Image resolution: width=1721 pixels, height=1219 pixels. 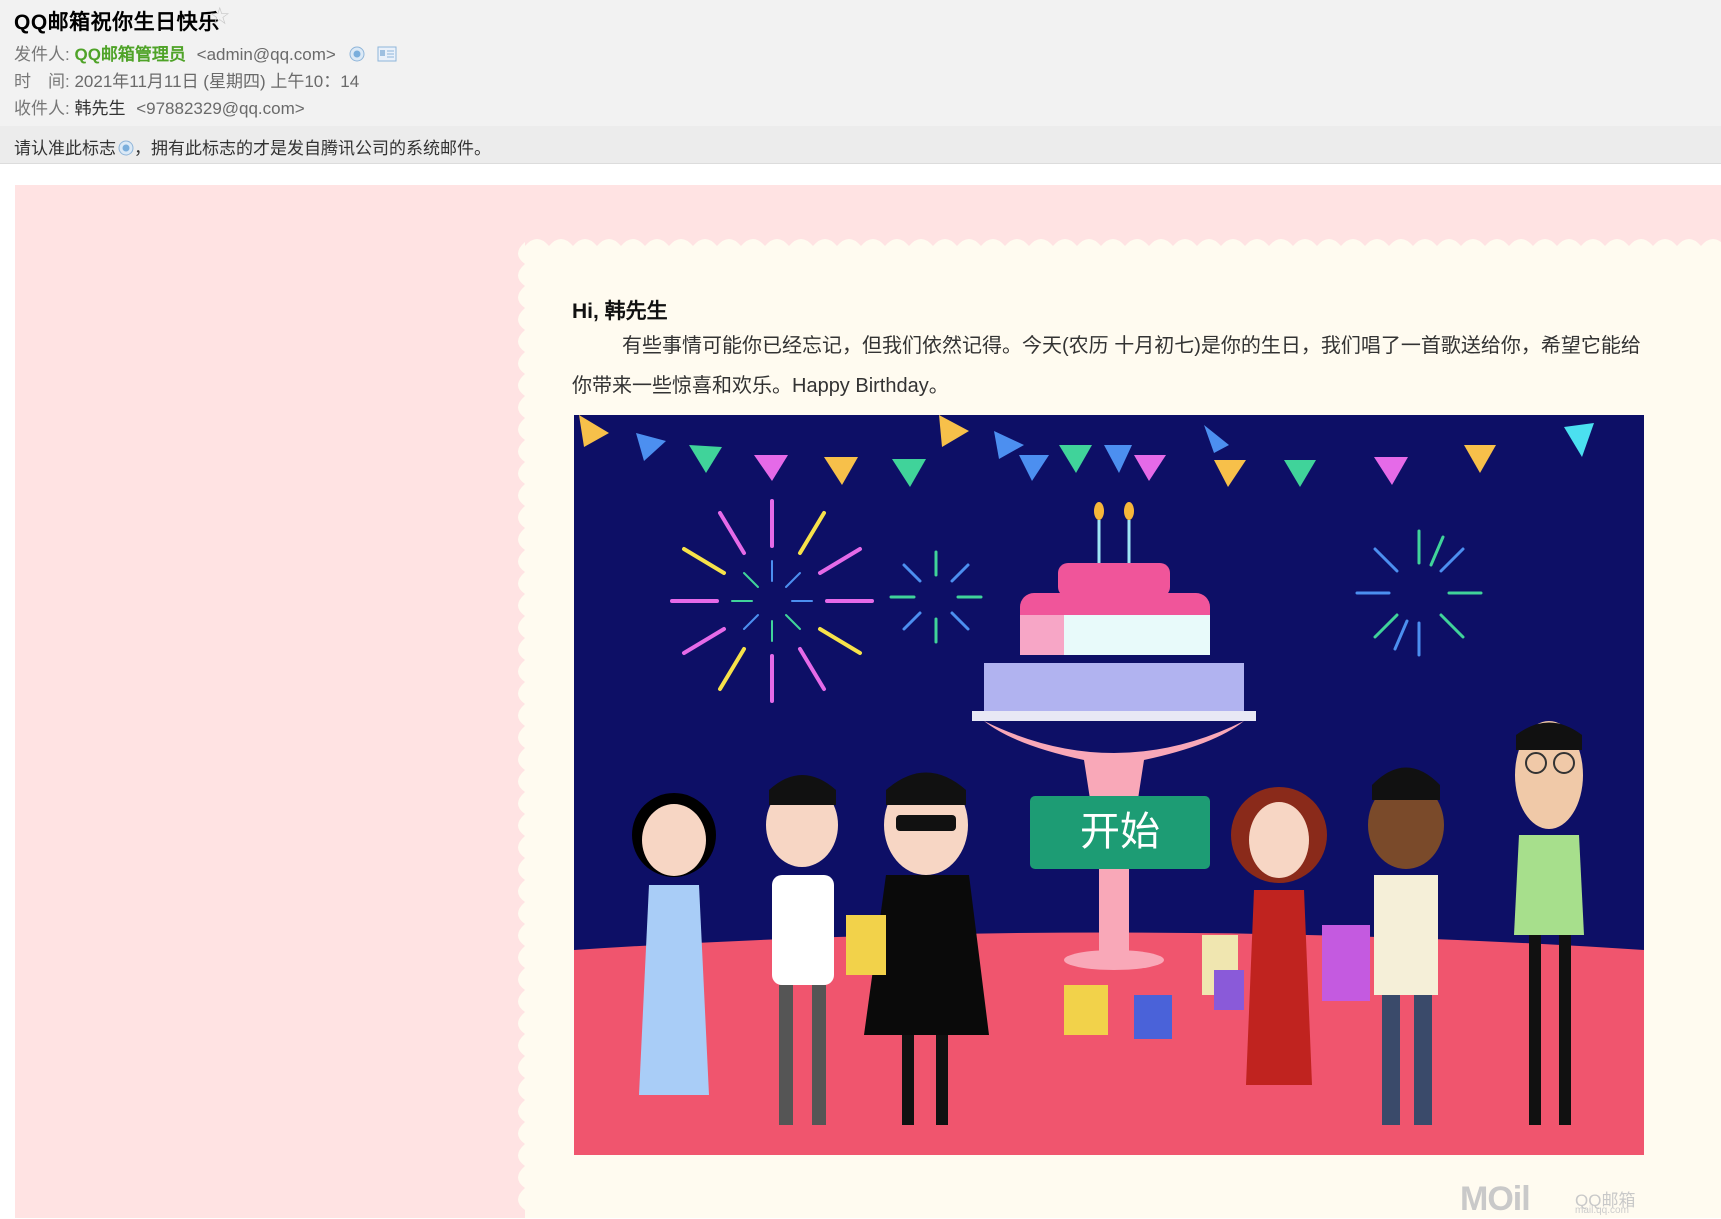 What do you see at coordinates (1086, 451) in the screenshot?
I see `bunting-flags` at bounding box center [1086, 451].